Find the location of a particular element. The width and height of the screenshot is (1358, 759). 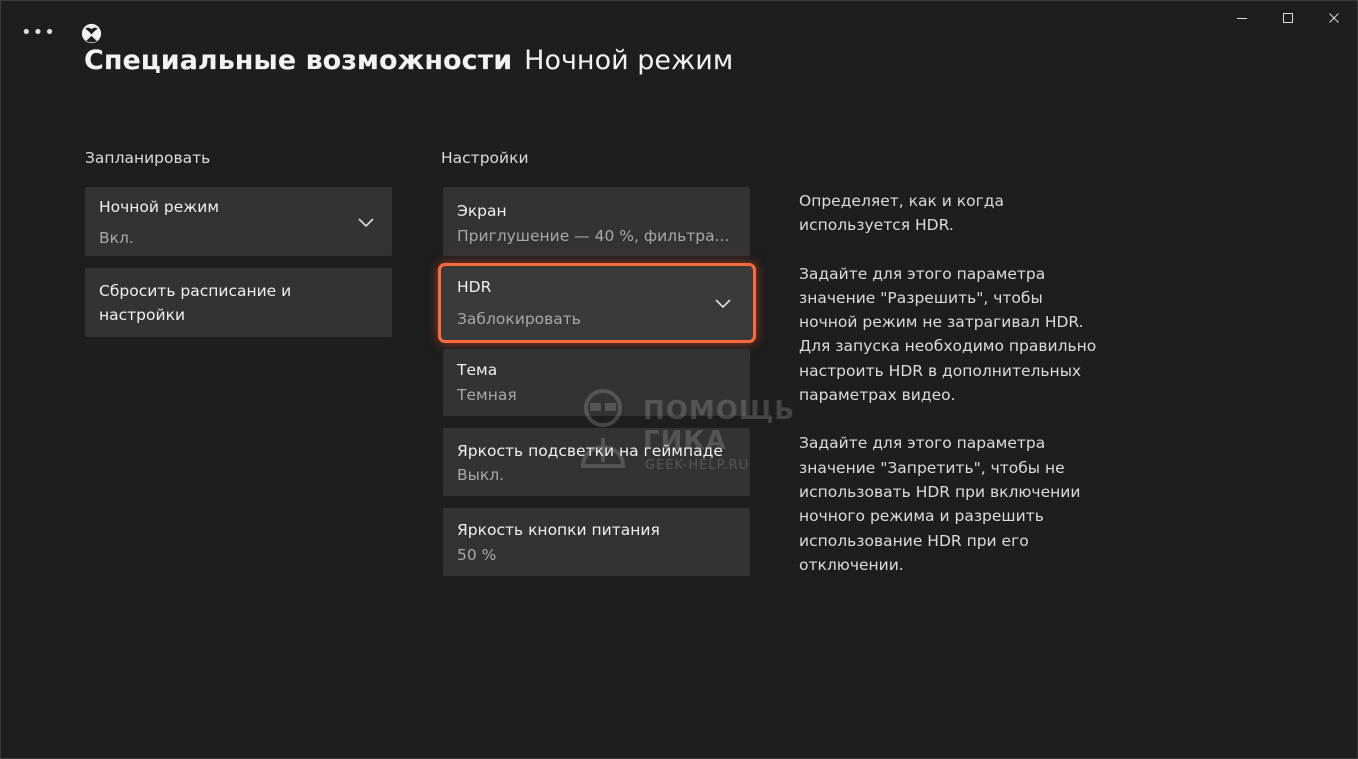

close-button is located at coordinates (1334, 18).